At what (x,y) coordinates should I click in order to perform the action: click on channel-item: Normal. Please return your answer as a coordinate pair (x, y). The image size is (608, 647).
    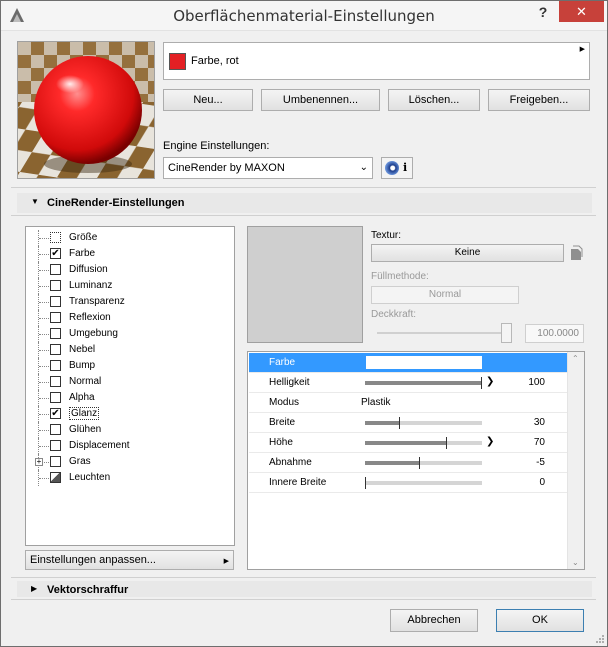
    Looking at the image, I should click on (126, 382).